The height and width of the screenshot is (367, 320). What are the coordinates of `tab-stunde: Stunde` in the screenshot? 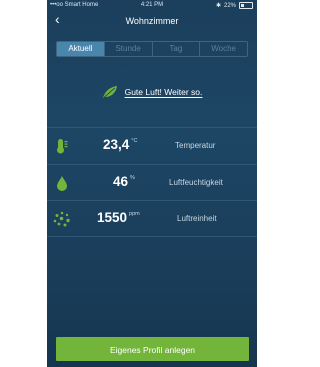 It's located at (127, 49).